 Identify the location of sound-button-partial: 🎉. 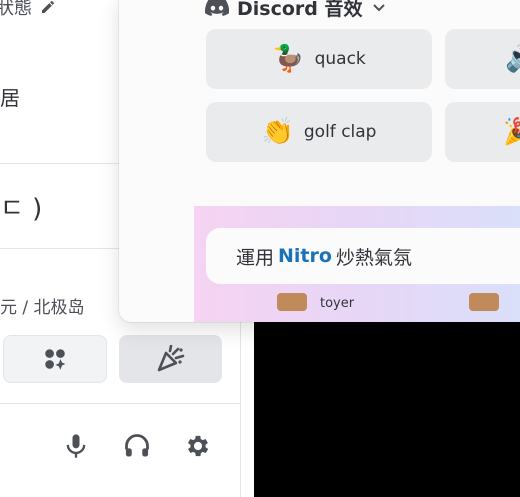
(482, 132).